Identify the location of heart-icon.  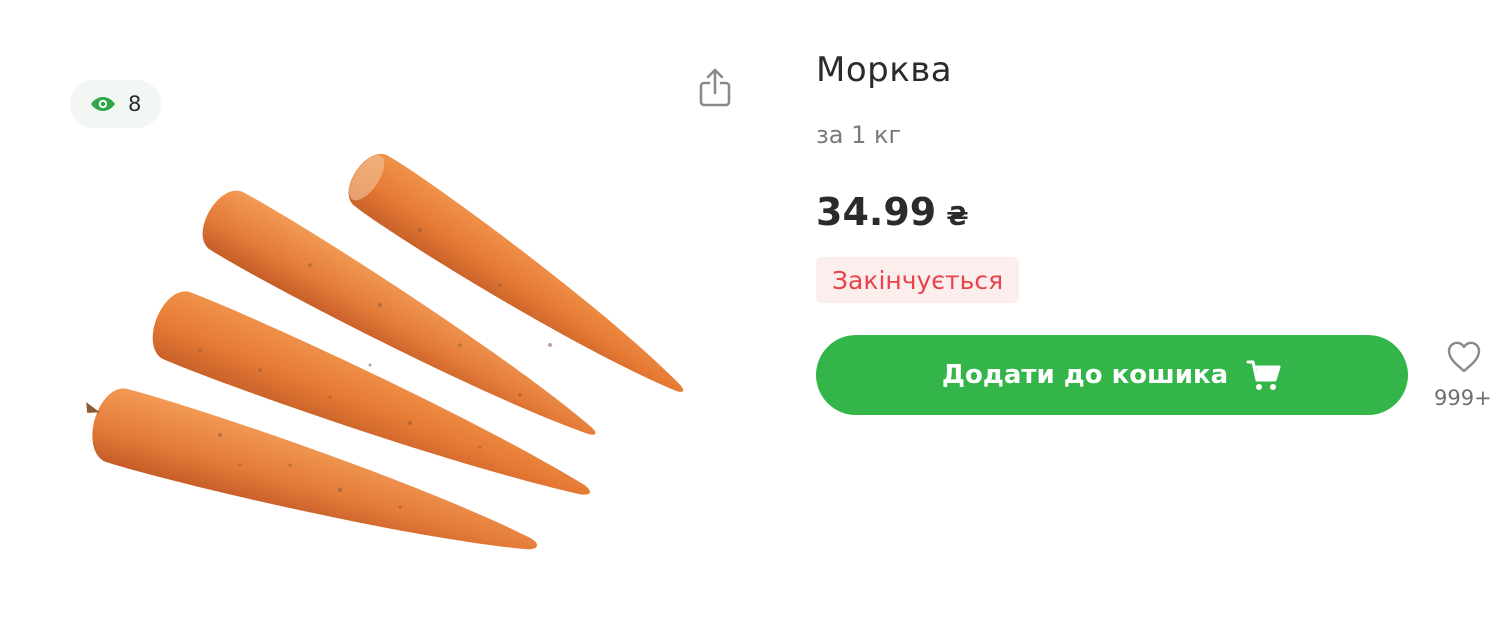
(1464, 357).